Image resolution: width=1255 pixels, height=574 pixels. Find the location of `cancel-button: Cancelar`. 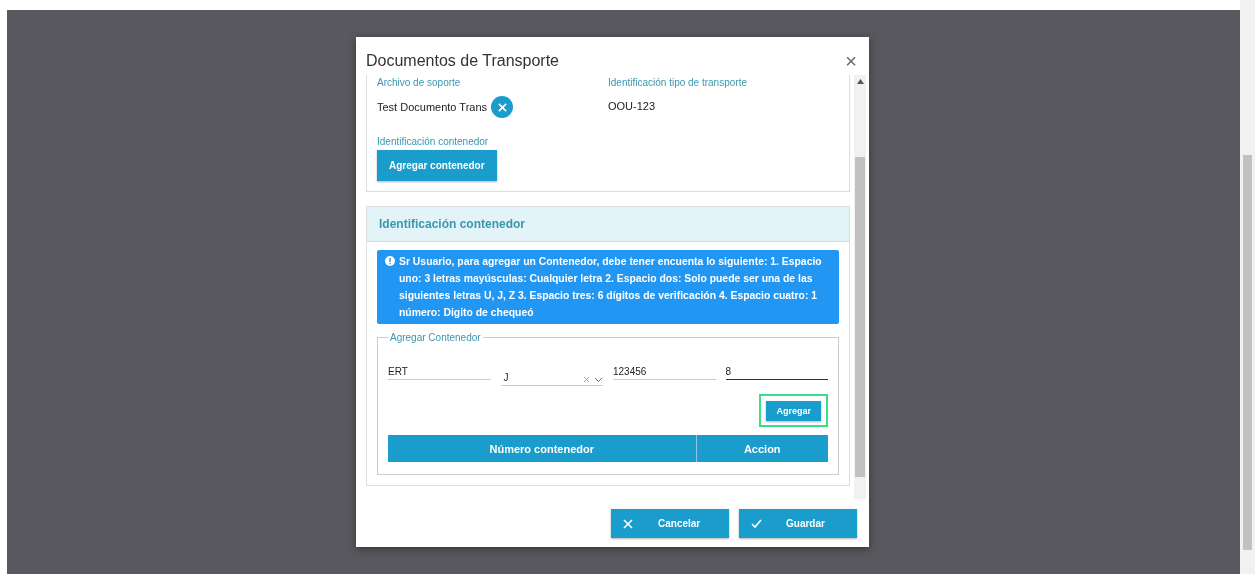

cancel-button: Cancelar is located at coordinates (670, 523).